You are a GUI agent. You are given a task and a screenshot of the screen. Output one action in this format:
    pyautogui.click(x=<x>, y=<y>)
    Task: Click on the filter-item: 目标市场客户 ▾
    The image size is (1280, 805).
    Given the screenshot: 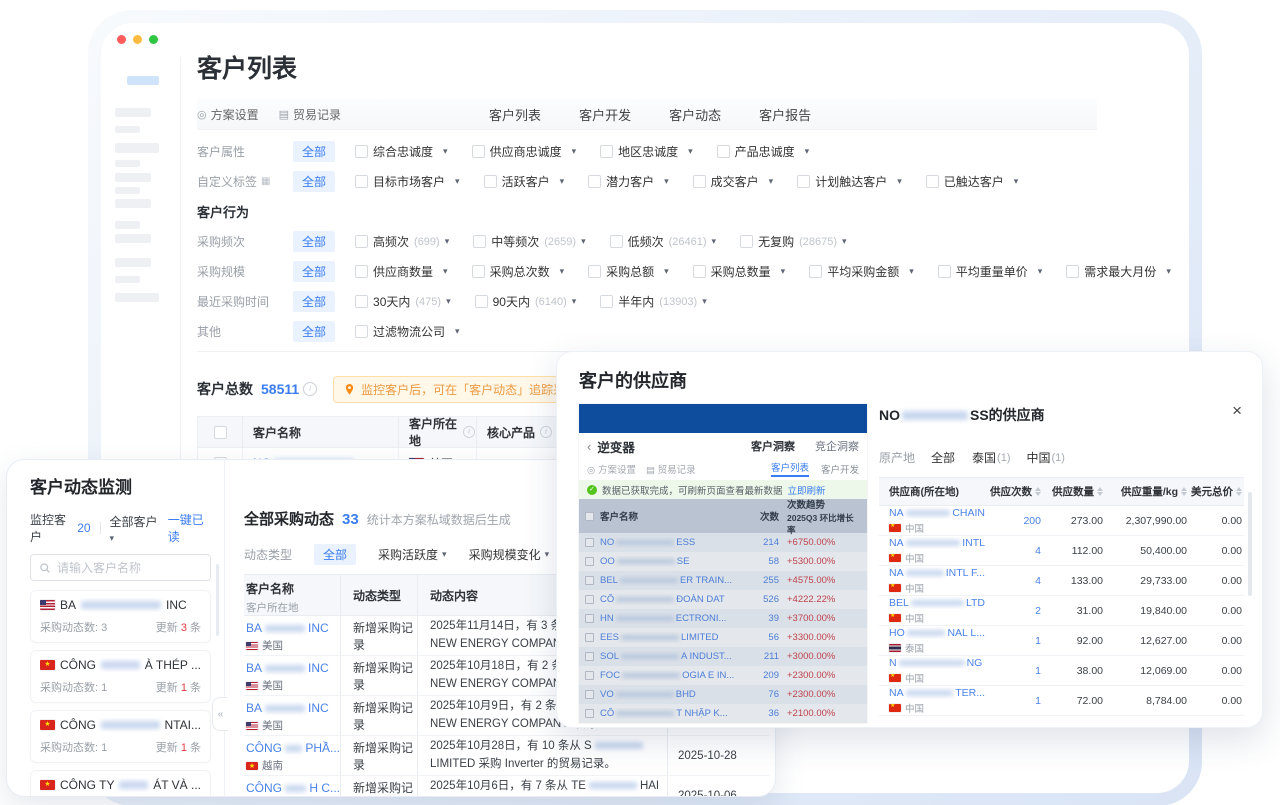 What is the action you would take?
    pyautogui.click(x=407, y=181)
    